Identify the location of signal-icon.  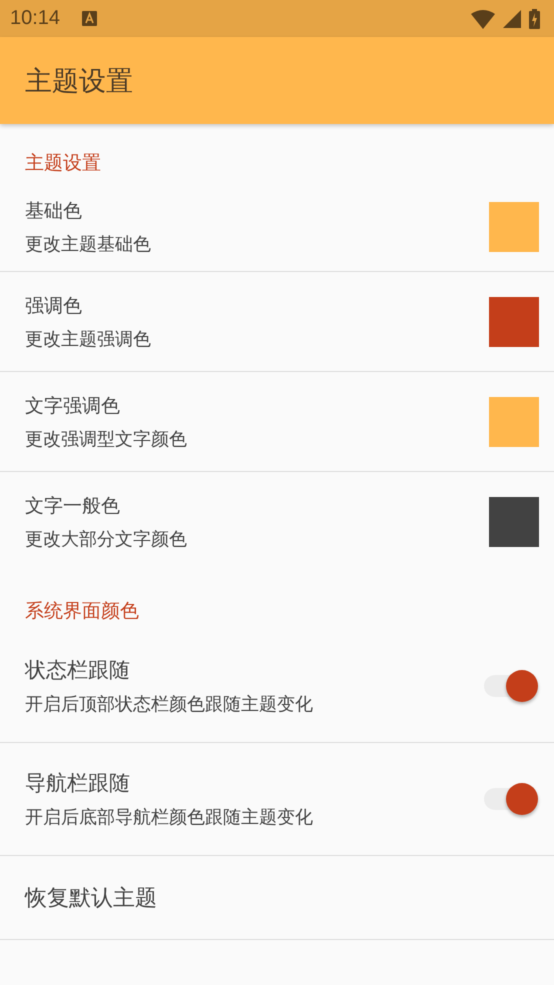
(512, 19).